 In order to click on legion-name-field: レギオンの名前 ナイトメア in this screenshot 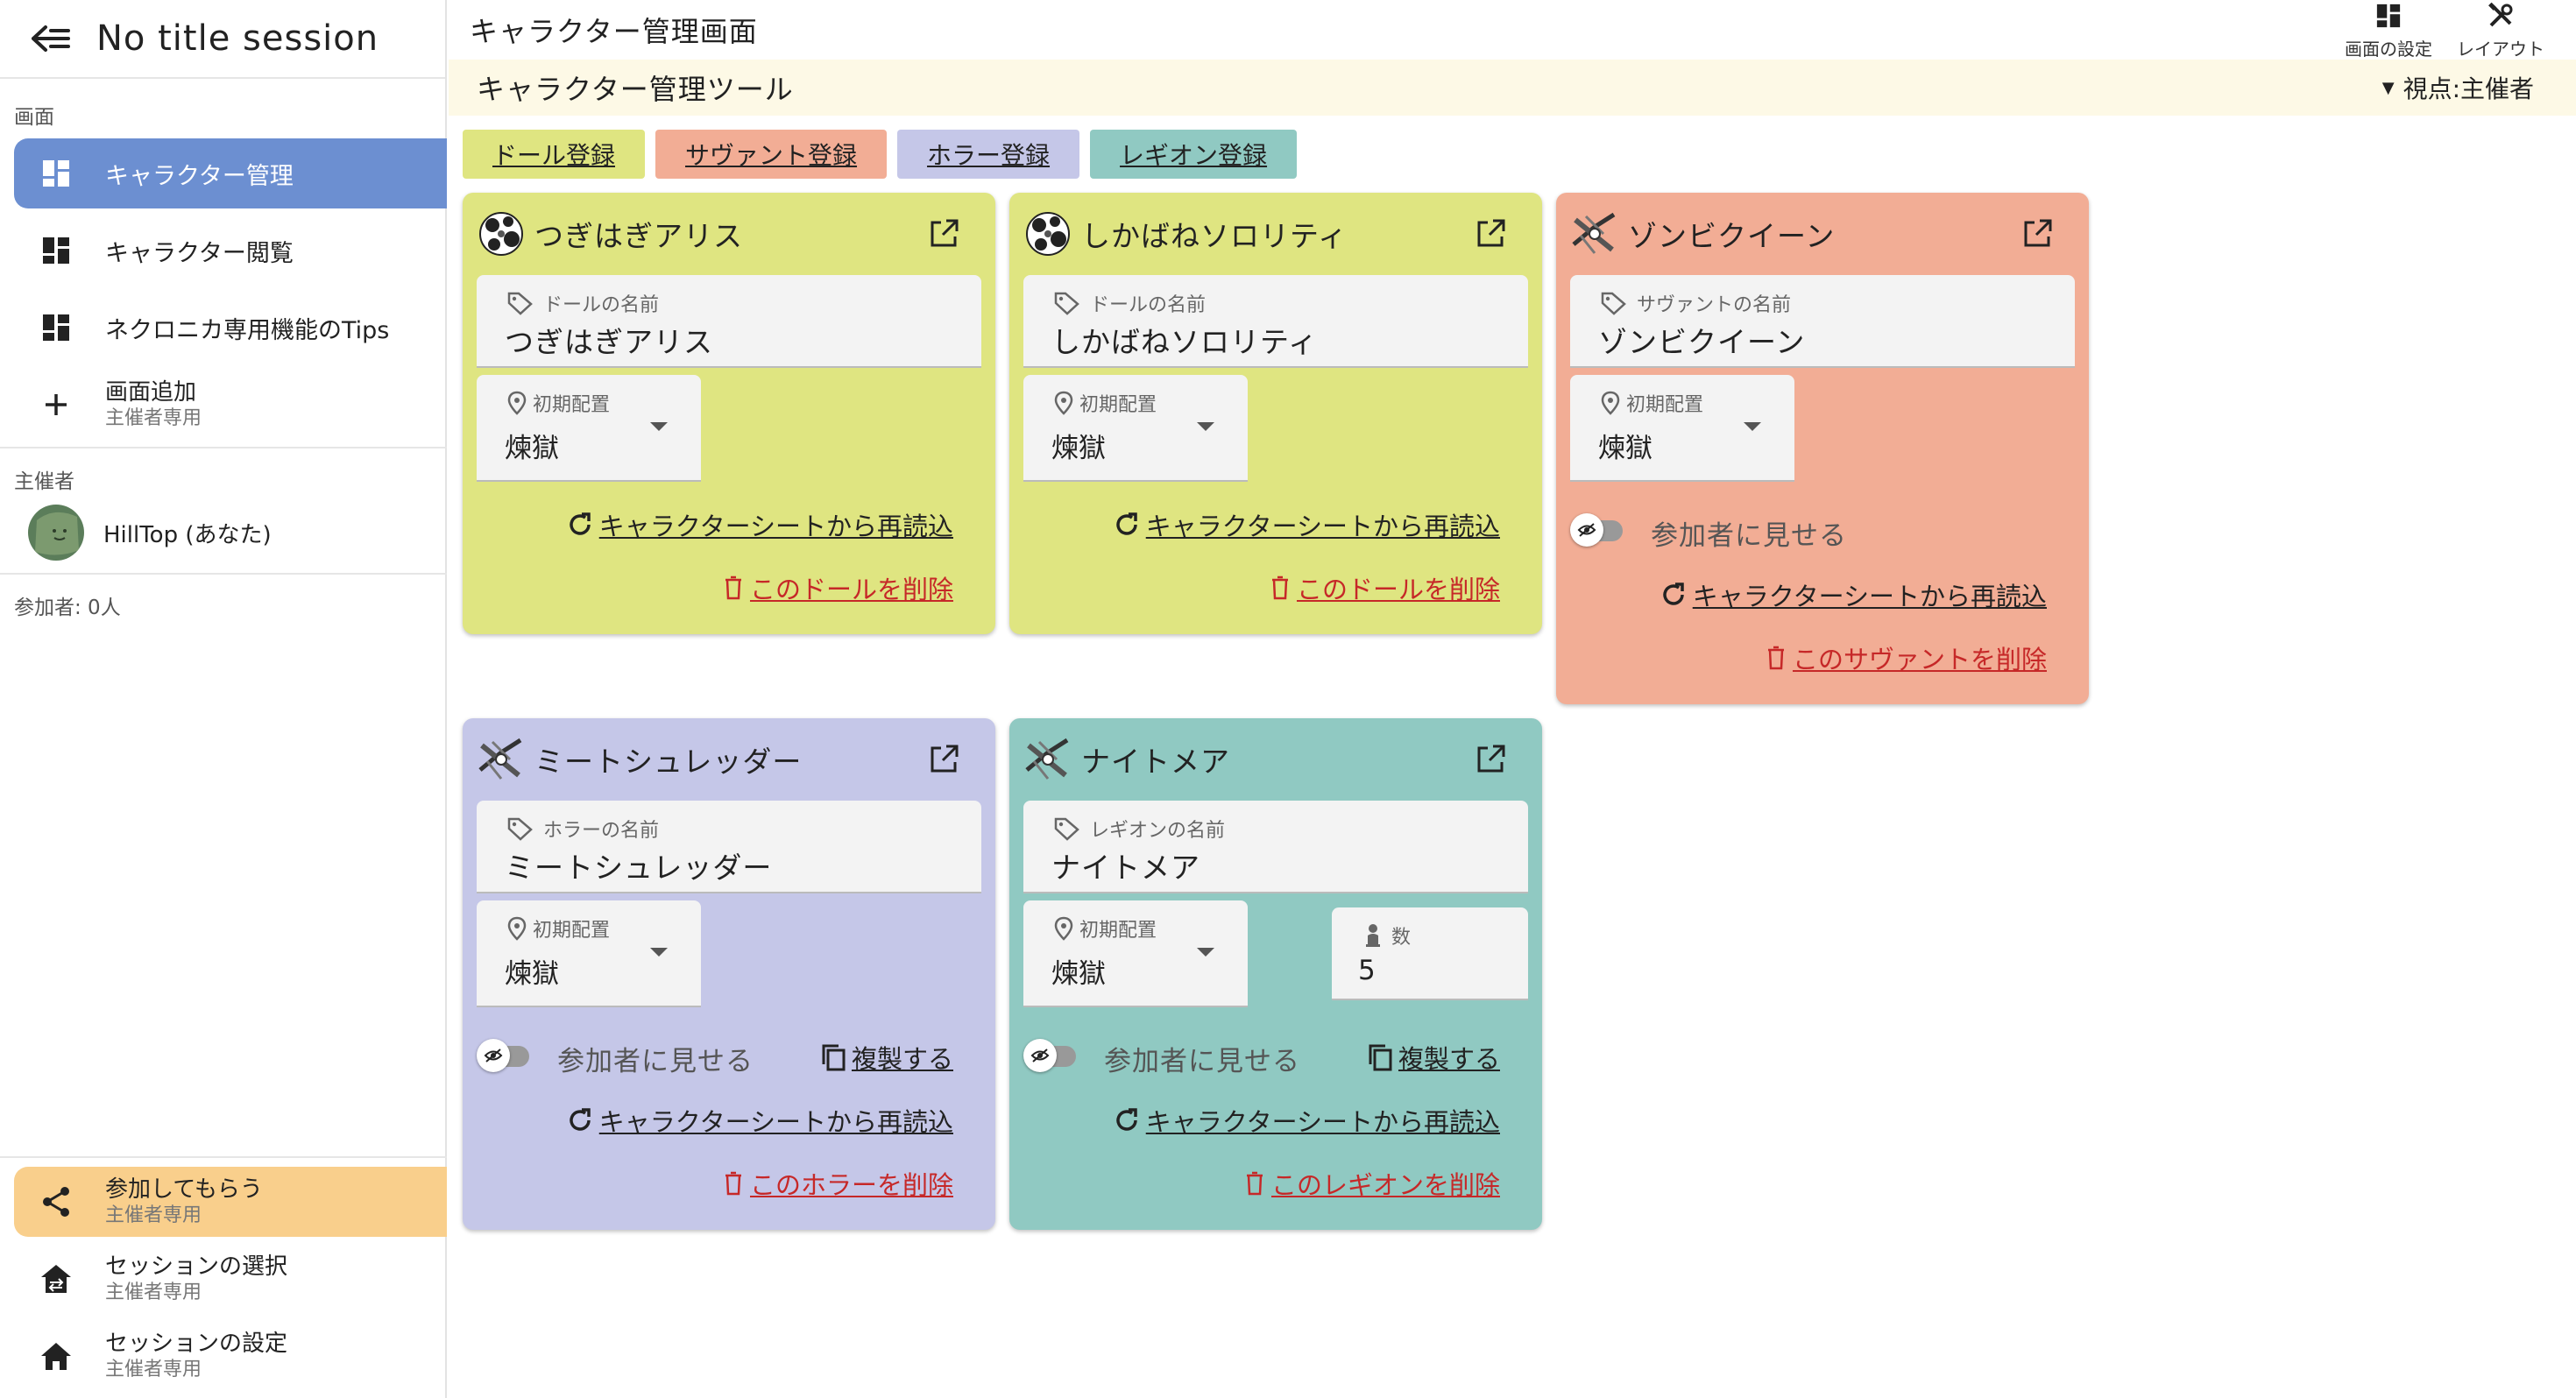, I will do `click(1275, 847)`.